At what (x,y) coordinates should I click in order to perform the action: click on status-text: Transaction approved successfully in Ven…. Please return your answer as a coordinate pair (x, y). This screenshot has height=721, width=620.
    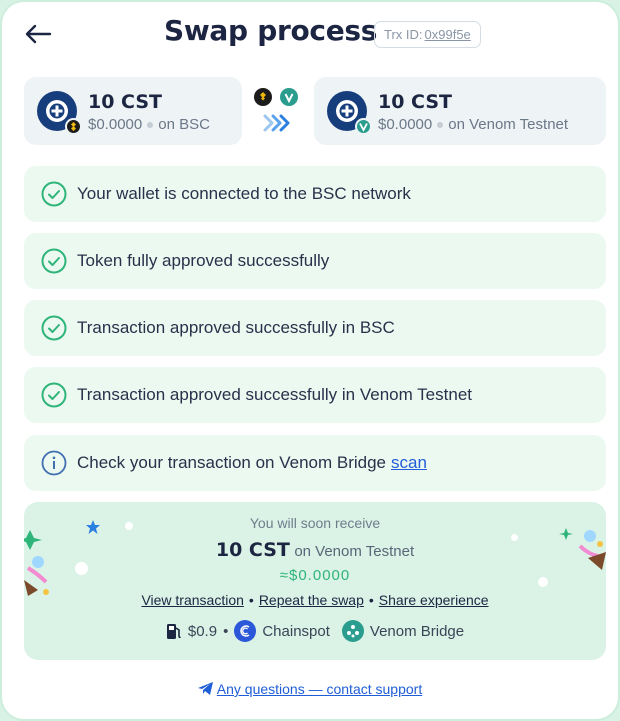
    Looking at the image, I should click on (274, 394).